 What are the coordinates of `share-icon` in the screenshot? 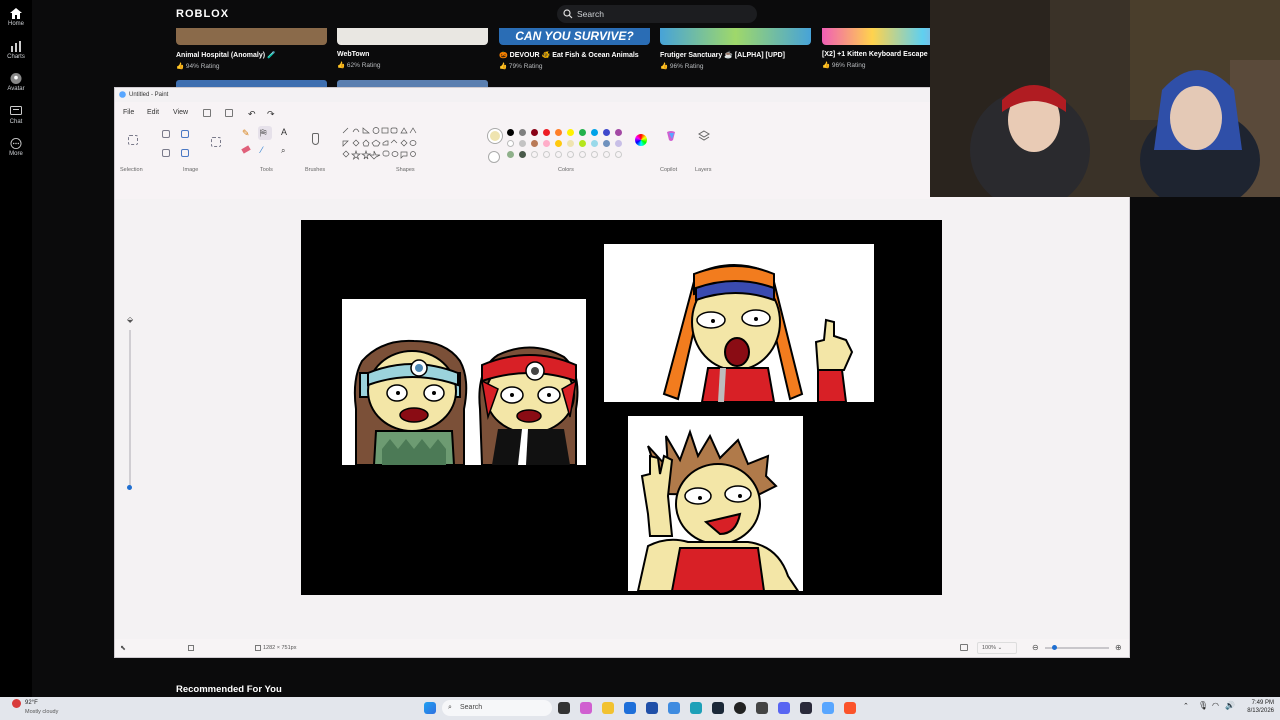 It's located at (229, 113).